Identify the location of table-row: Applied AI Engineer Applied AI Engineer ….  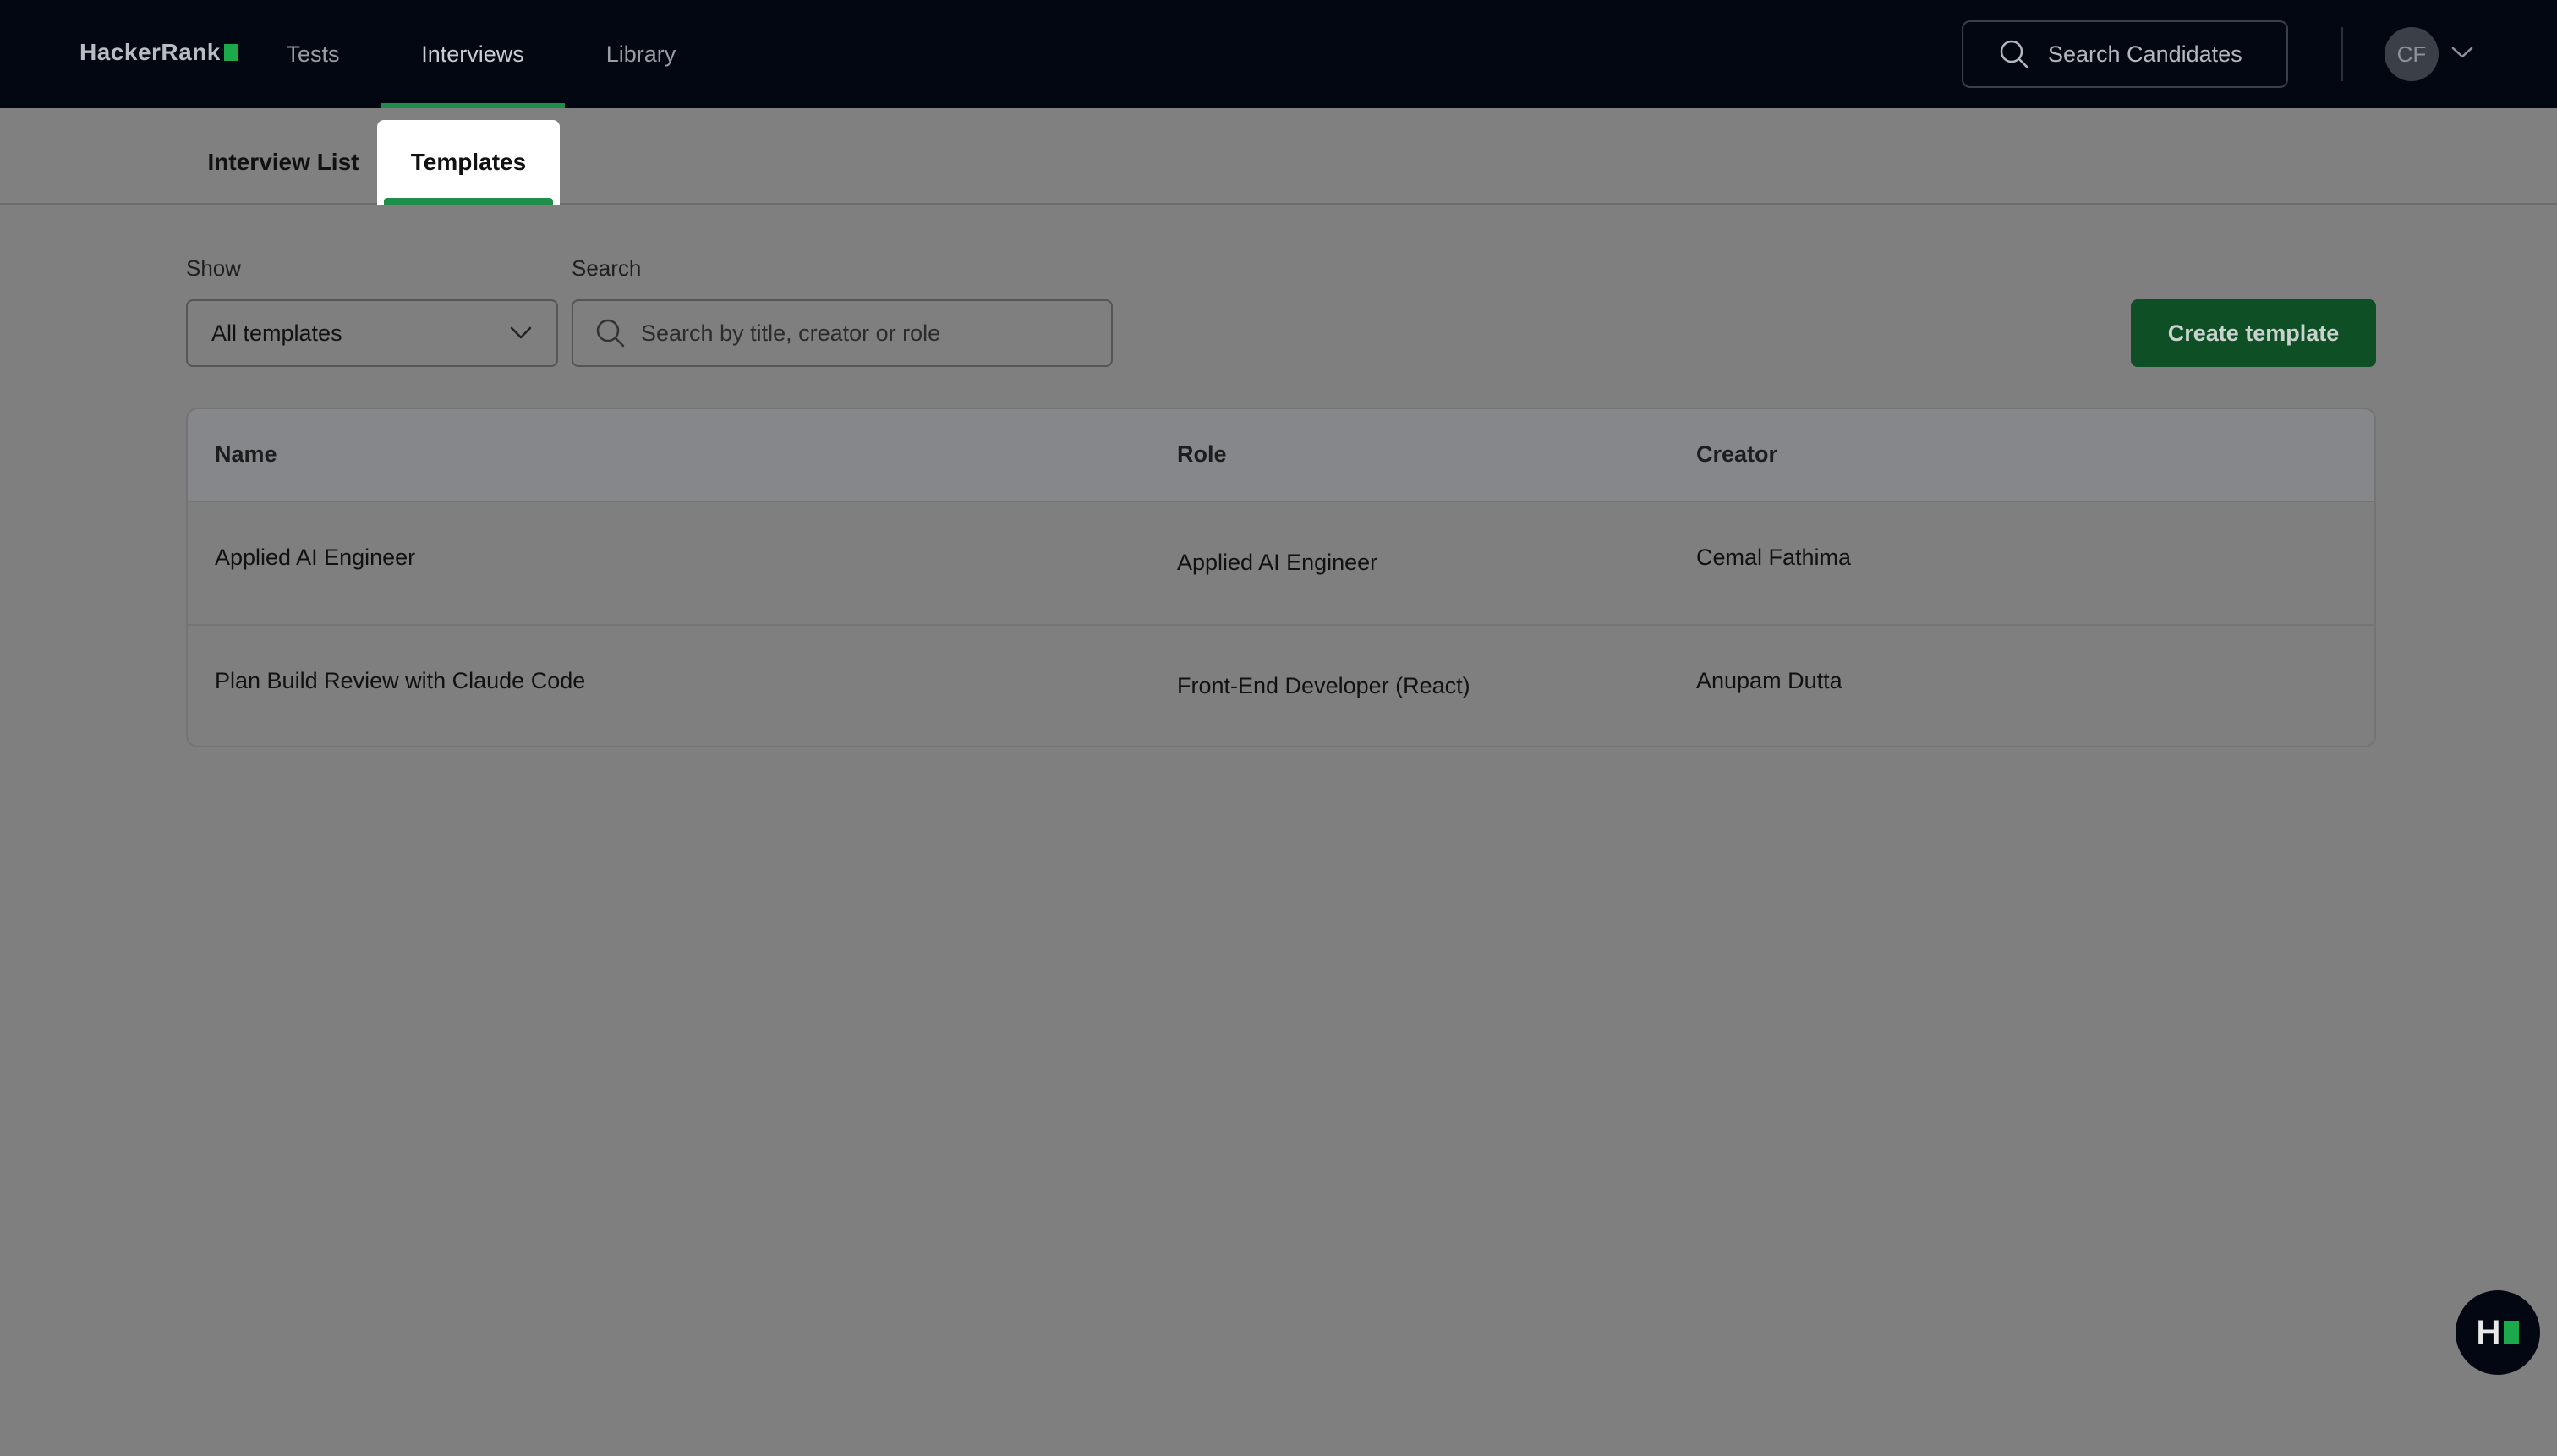
(1281, 564).